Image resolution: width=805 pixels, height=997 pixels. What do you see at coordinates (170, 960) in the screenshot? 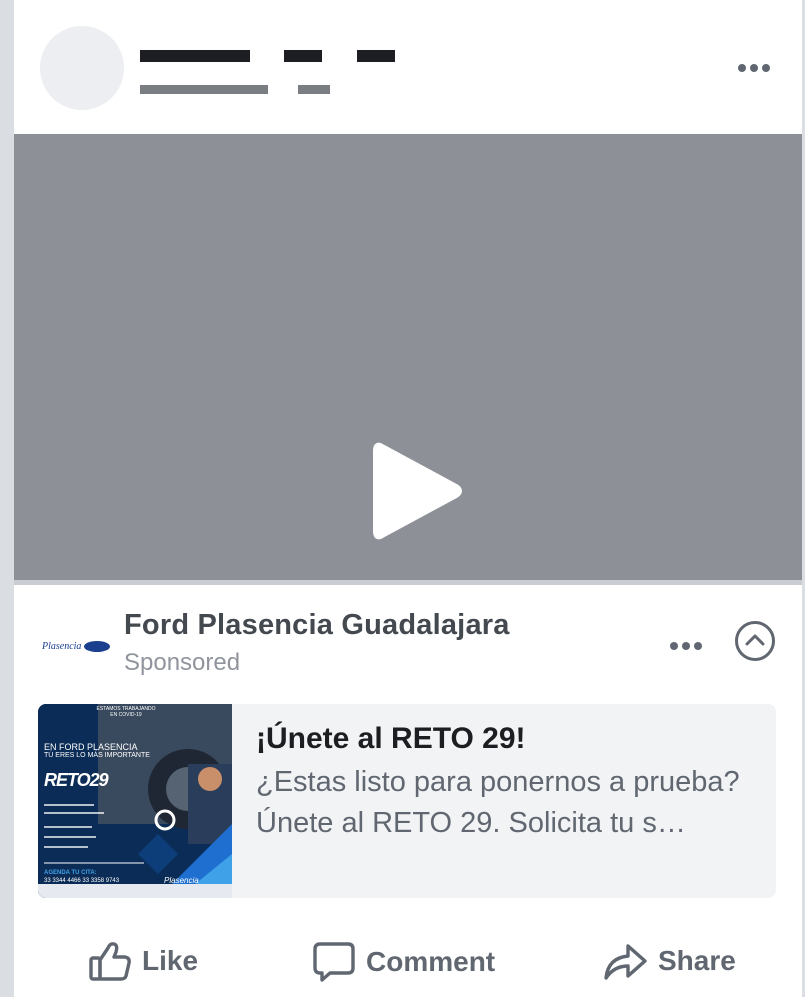
I see `like-label: Like` at bounding box center [170, 960].